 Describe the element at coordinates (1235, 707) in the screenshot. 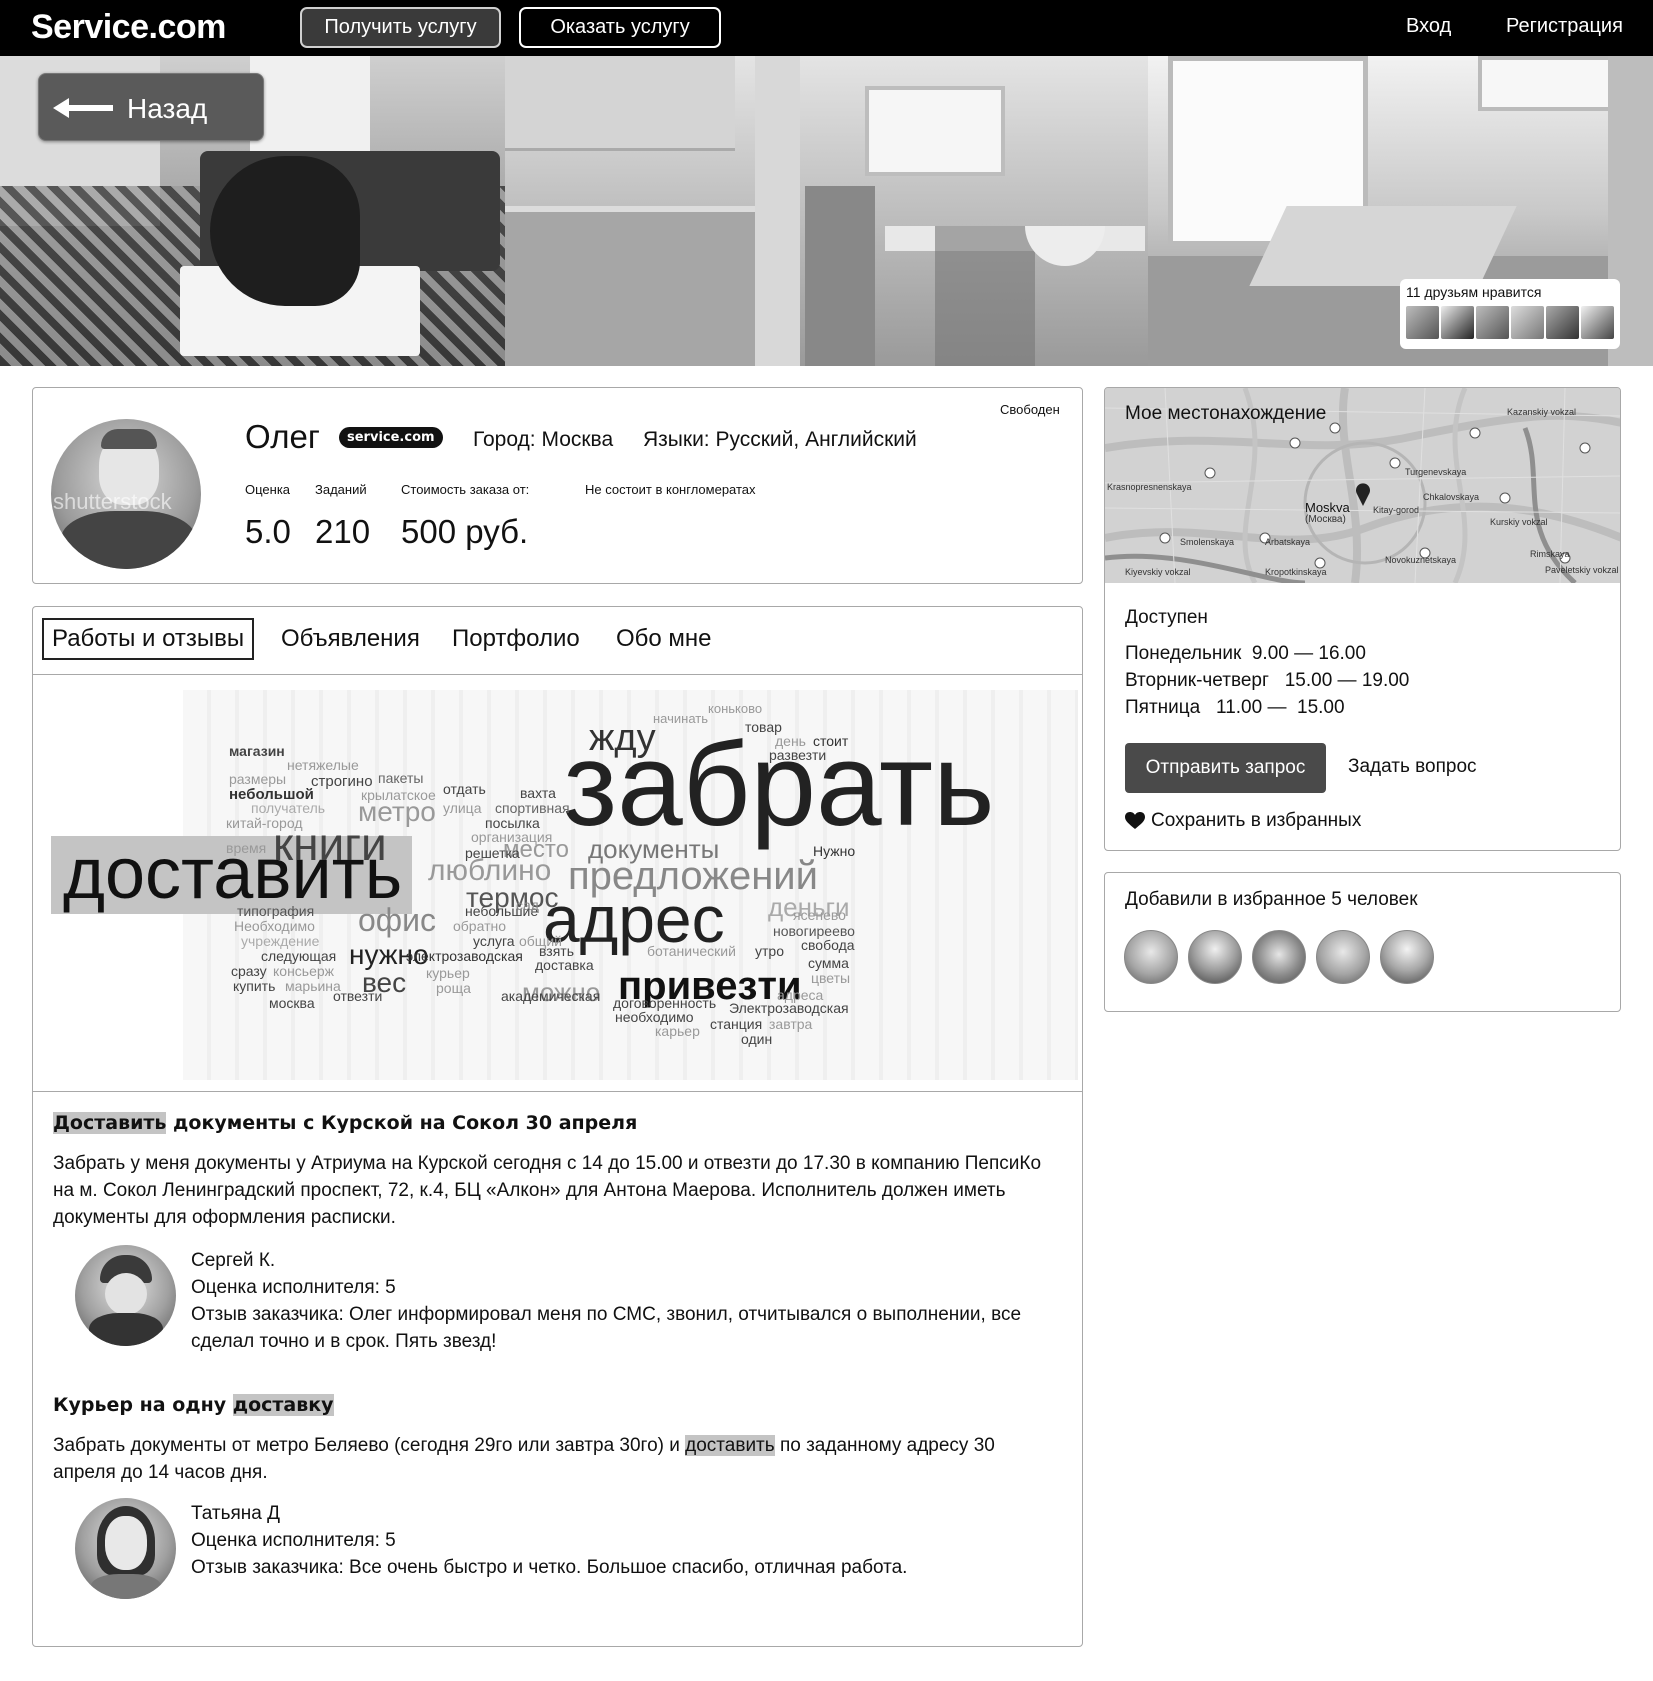

I see `schedule-row: Пятница 11.00 — 15.00` at that location.